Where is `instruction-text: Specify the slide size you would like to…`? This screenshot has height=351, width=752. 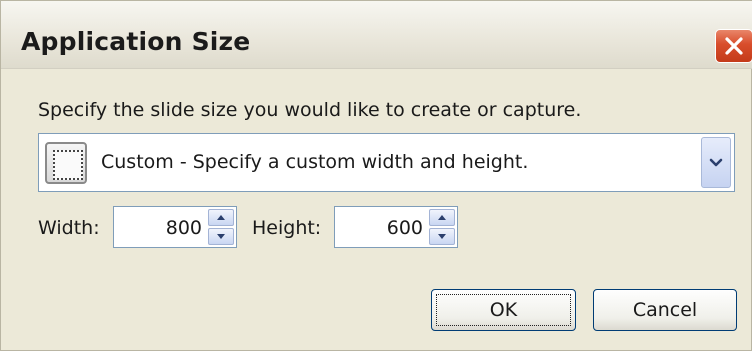 instruction-text: Specify the slide size you would like to… is located at coordinates (310, 110).